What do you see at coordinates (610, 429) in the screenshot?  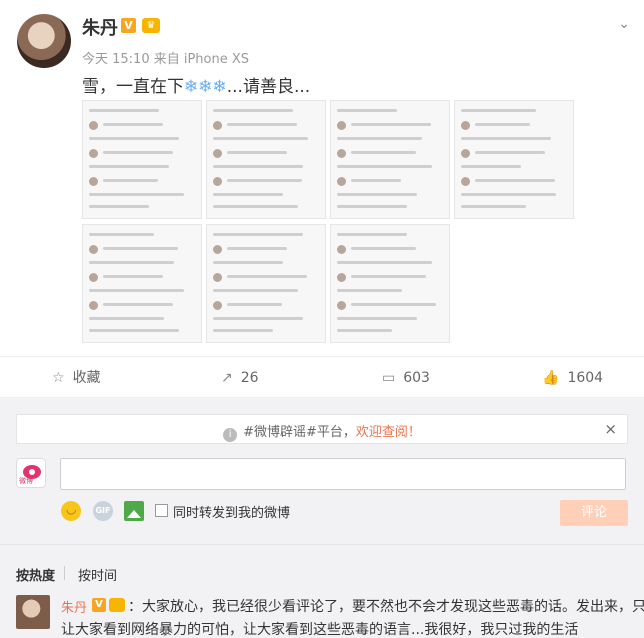 I see `close-icon: ×` at bounding box center [610, 429].